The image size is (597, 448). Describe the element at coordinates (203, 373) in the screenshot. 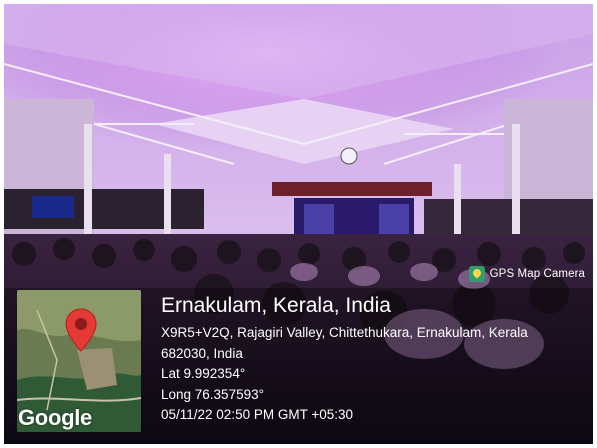

I see `latitude: Lat 9.992354°` at that location.